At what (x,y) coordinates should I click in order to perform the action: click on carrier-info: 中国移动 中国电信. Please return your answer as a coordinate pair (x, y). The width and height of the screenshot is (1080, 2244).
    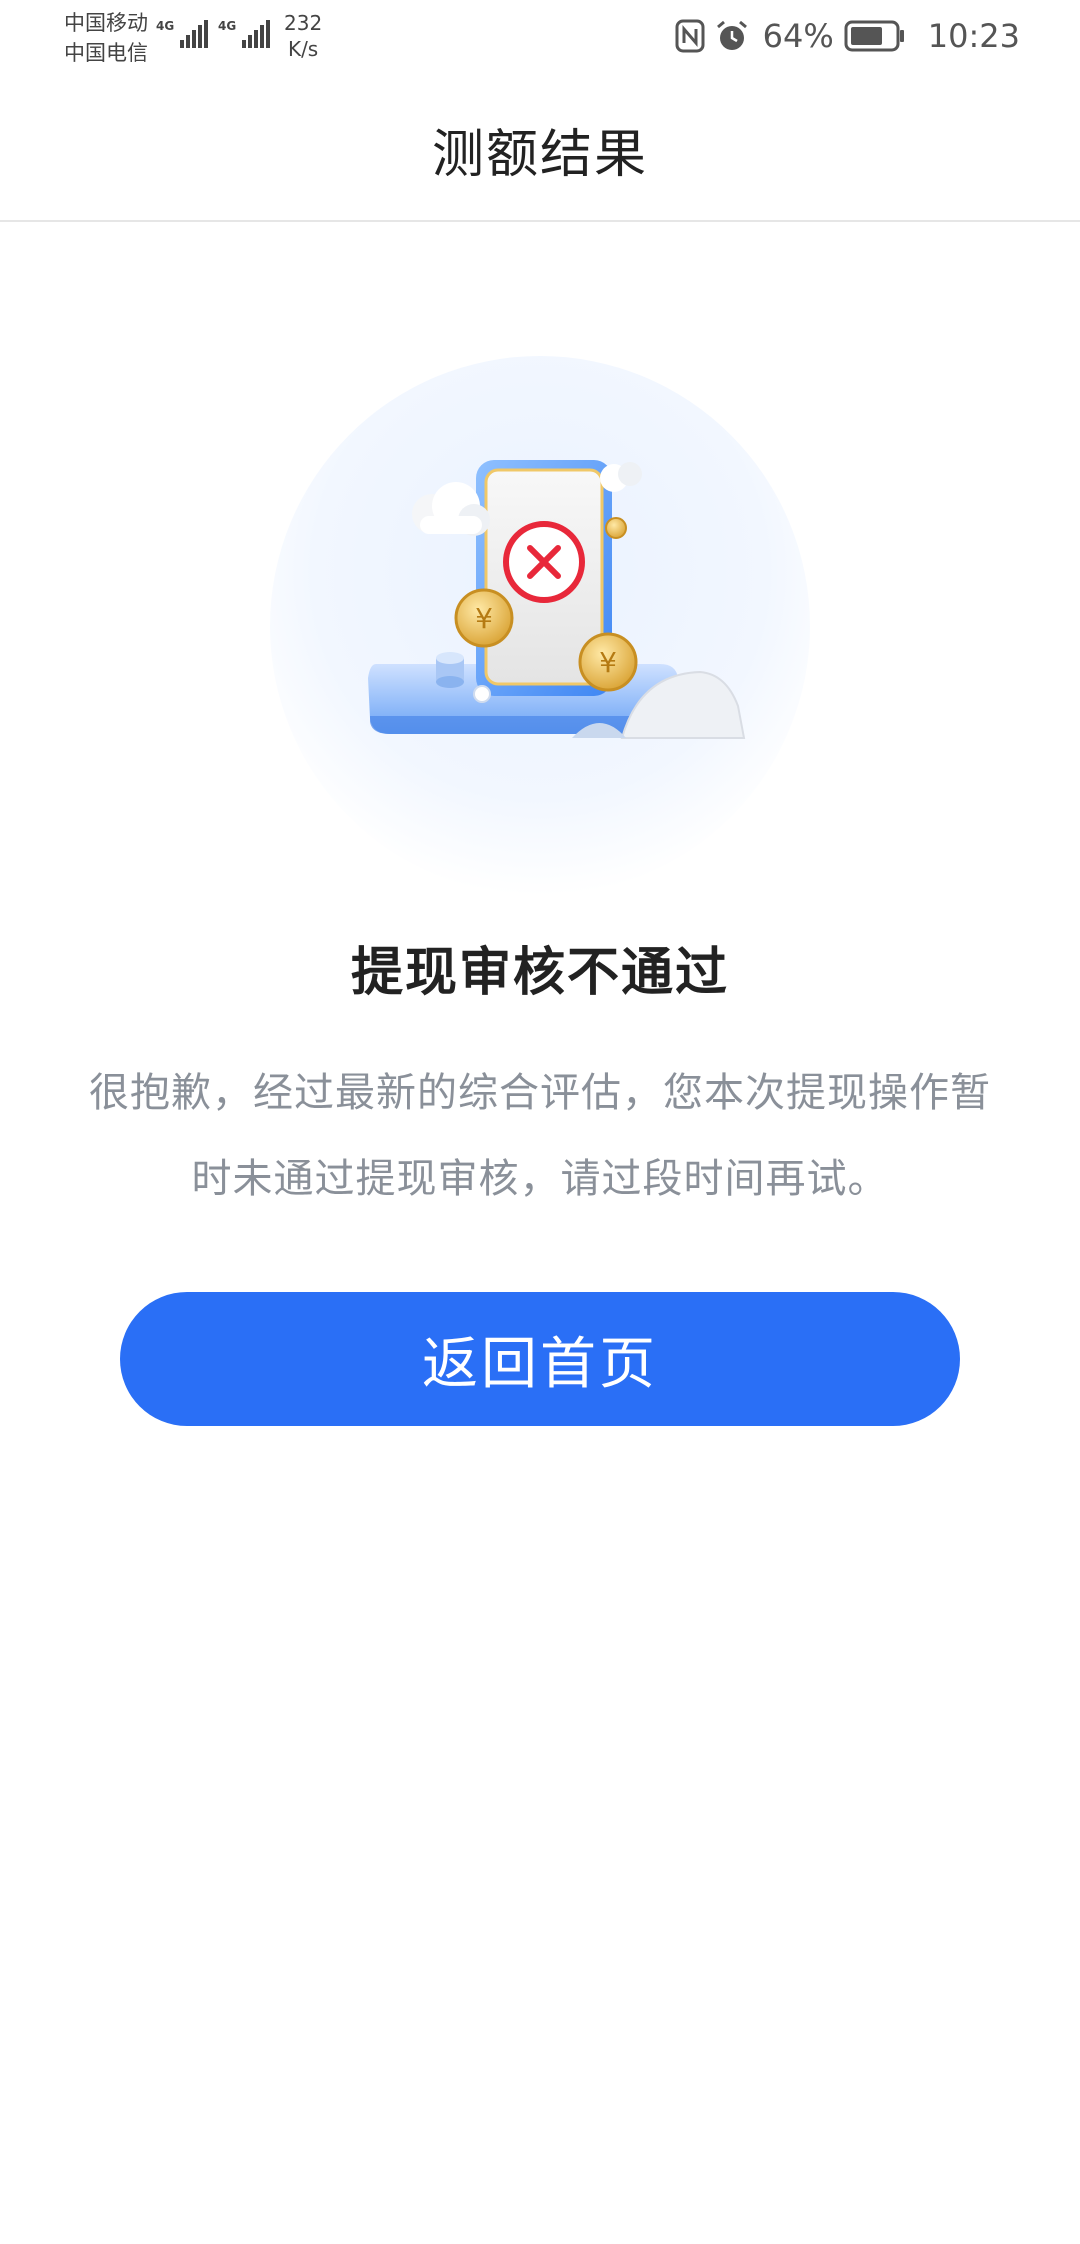
    Looking at the image, I should click on (106, 38).